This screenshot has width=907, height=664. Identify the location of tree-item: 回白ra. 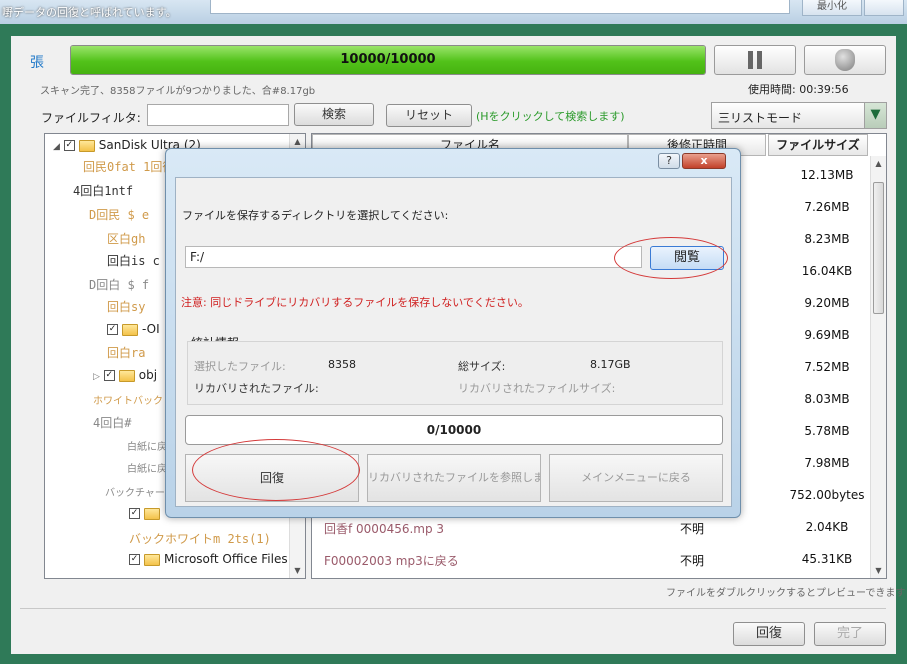
(126, 352).